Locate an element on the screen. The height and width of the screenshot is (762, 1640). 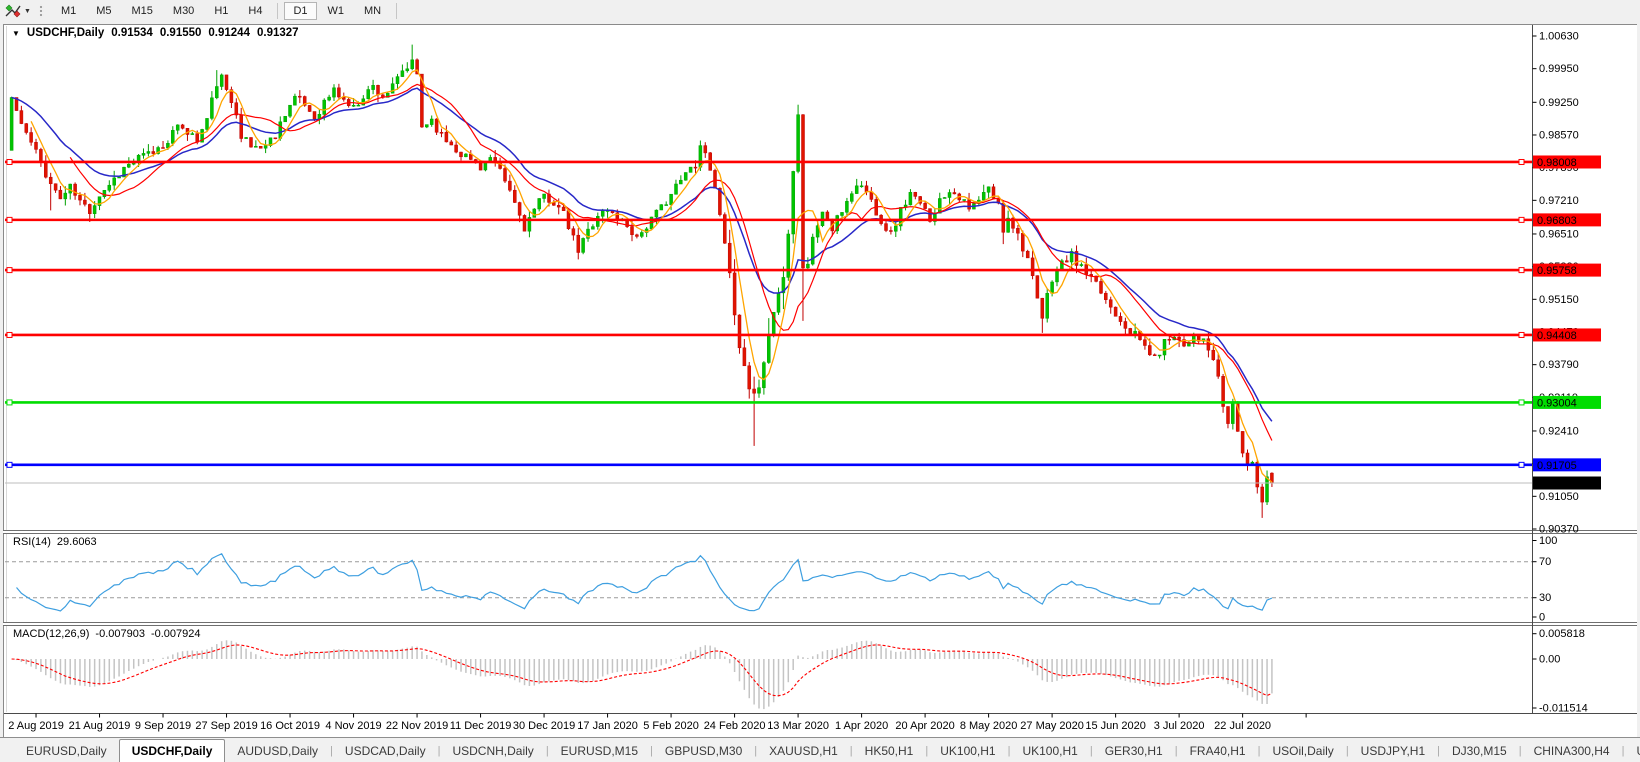
timeframe-button-d1: D1 is located at coordinates (300, 11).